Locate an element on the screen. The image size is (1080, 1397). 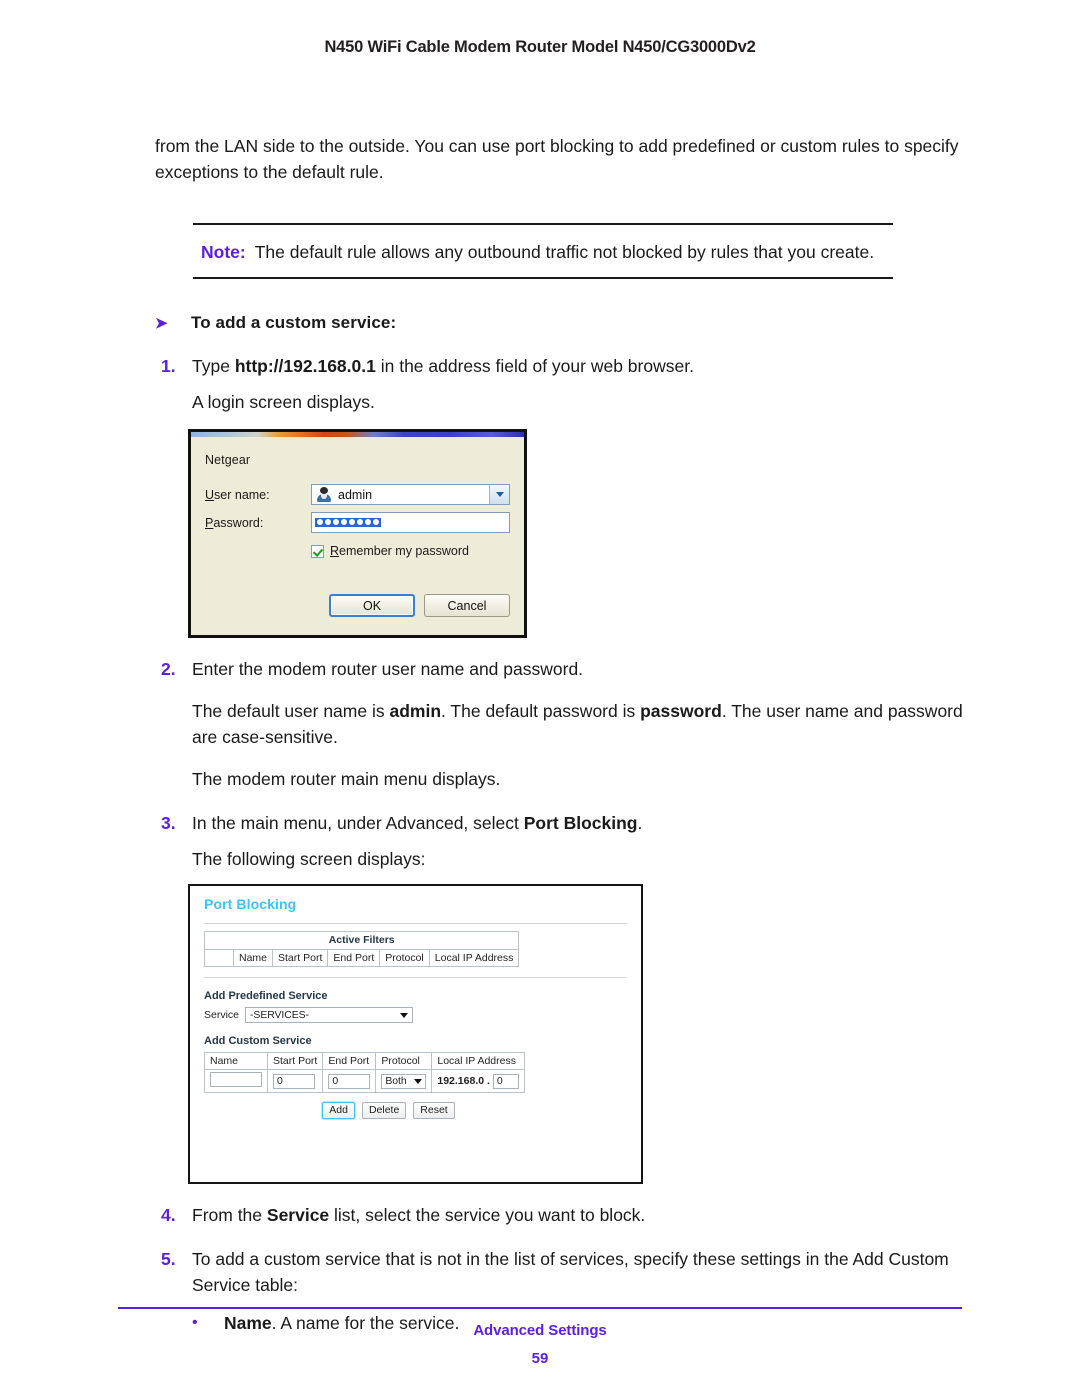
login-dialog-buttons: OK Cancel is located at coordinates (357, 605).